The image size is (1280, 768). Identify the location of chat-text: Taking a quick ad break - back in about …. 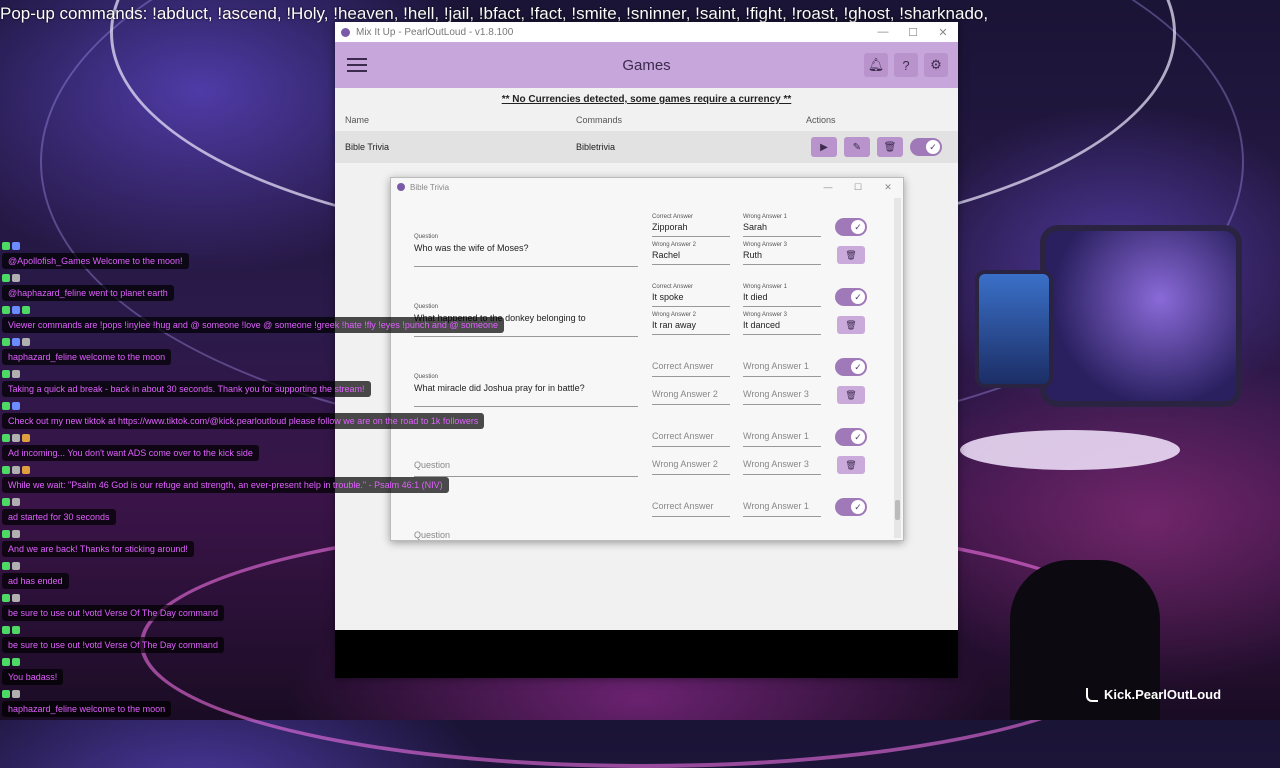
(186, 389).